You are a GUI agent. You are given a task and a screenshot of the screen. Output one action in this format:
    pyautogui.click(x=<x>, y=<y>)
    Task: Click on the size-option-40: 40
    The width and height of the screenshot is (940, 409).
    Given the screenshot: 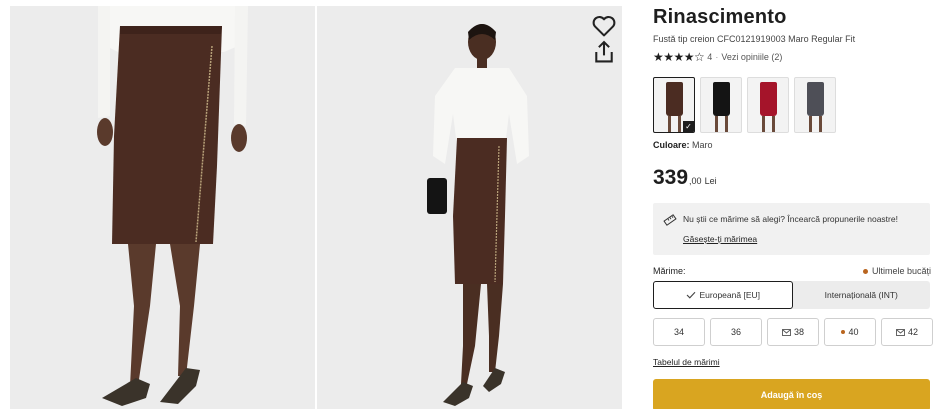 What is the action you would take?
    pyautogui.click(x=850, y=332)
    